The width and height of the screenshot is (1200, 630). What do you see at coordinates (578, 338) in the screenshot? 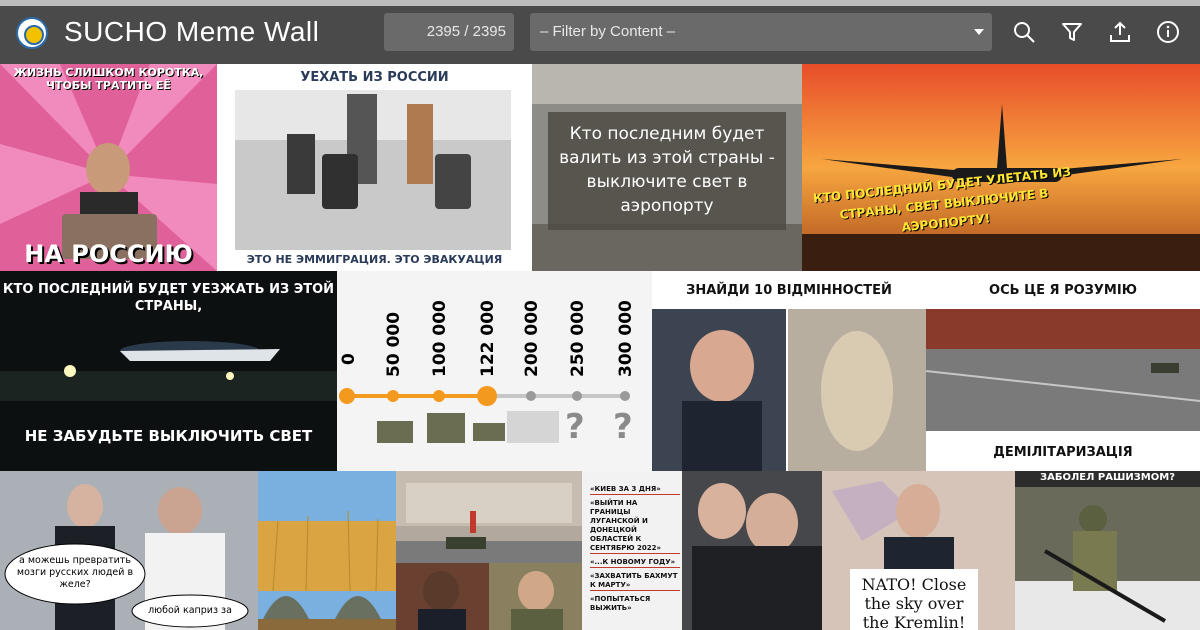
I see `tick-label: 250 000` at bounding box center [578, 338].